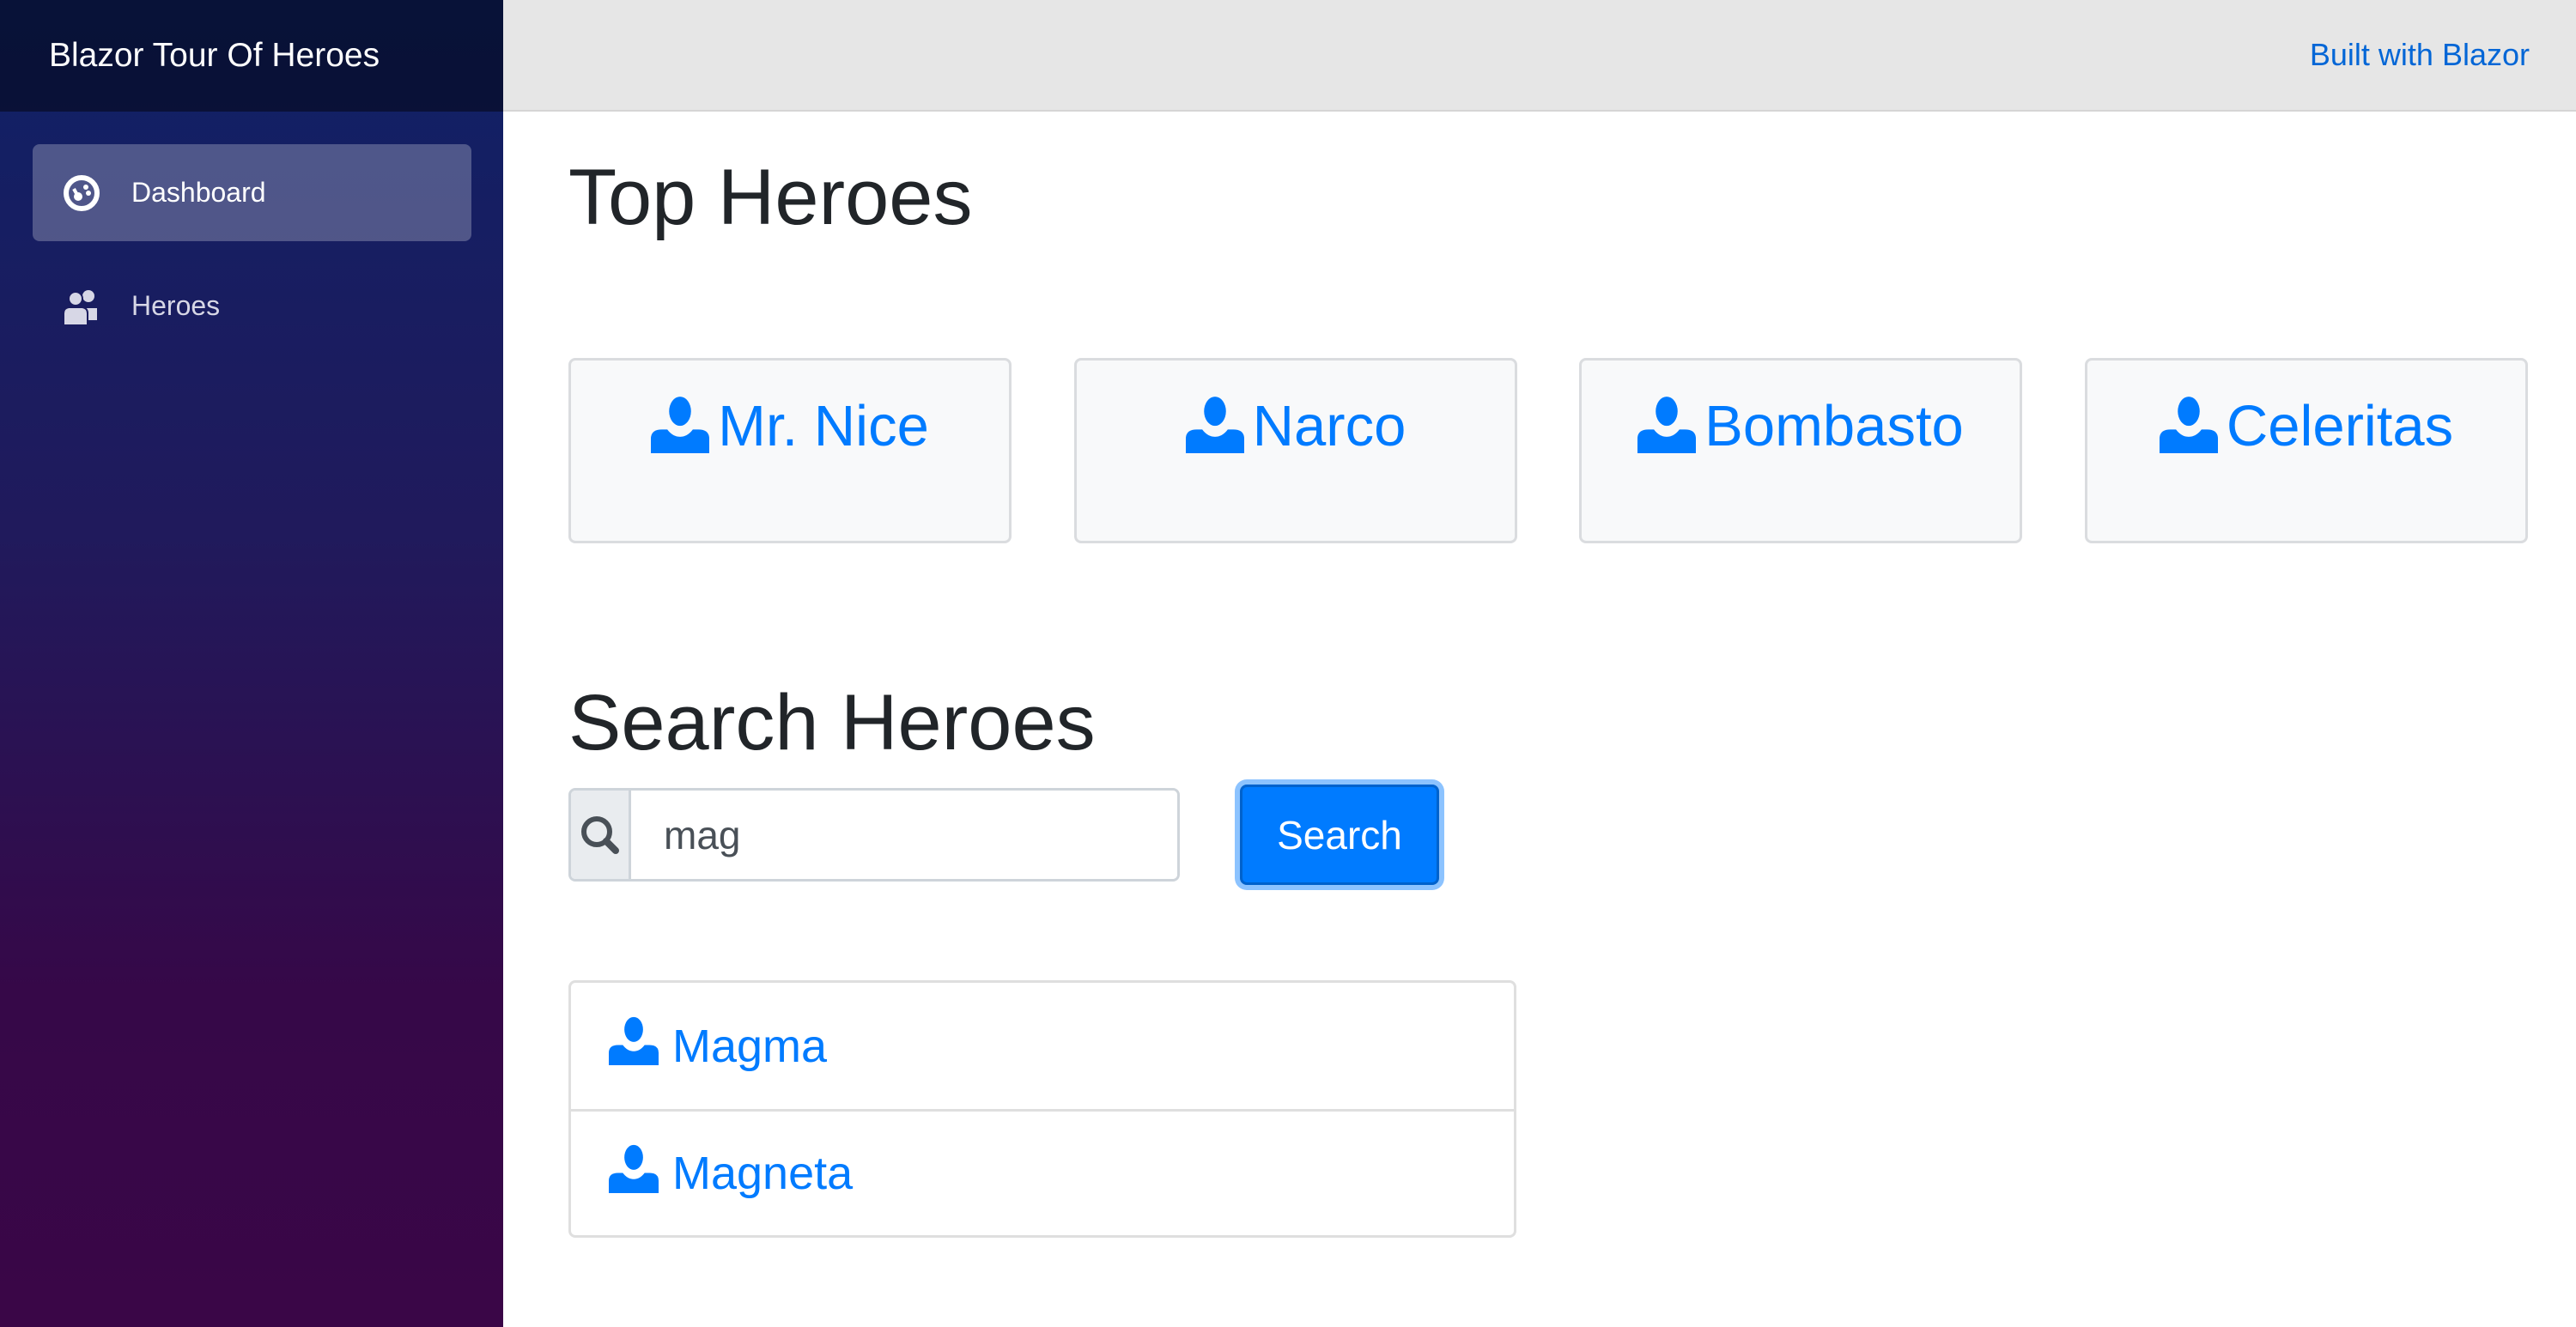 Image resolution: width=2576 pixels, height=1327 pixels. What do you see at coordinates (1834, 426) in the screenshot?
I see `hero-name: Bombasto` at bounding box center [1834, 426].